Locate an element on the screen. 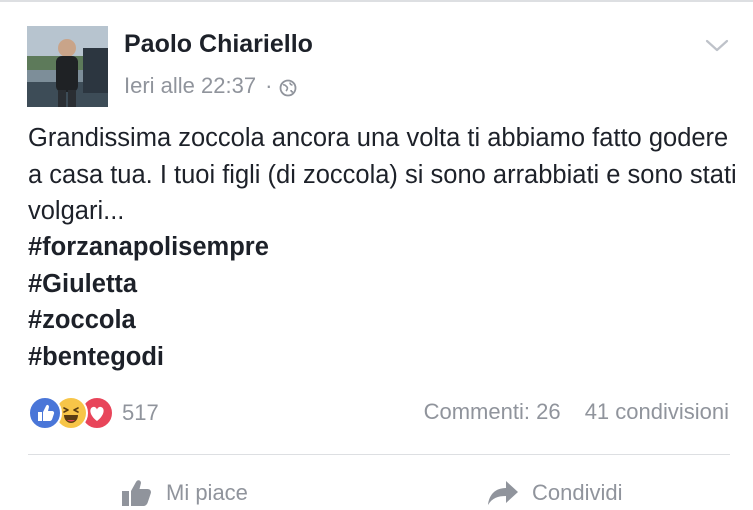 This screenshot has height=510, width=753. author-name: Paolo Chiariello is located at coordinates (218, 44).